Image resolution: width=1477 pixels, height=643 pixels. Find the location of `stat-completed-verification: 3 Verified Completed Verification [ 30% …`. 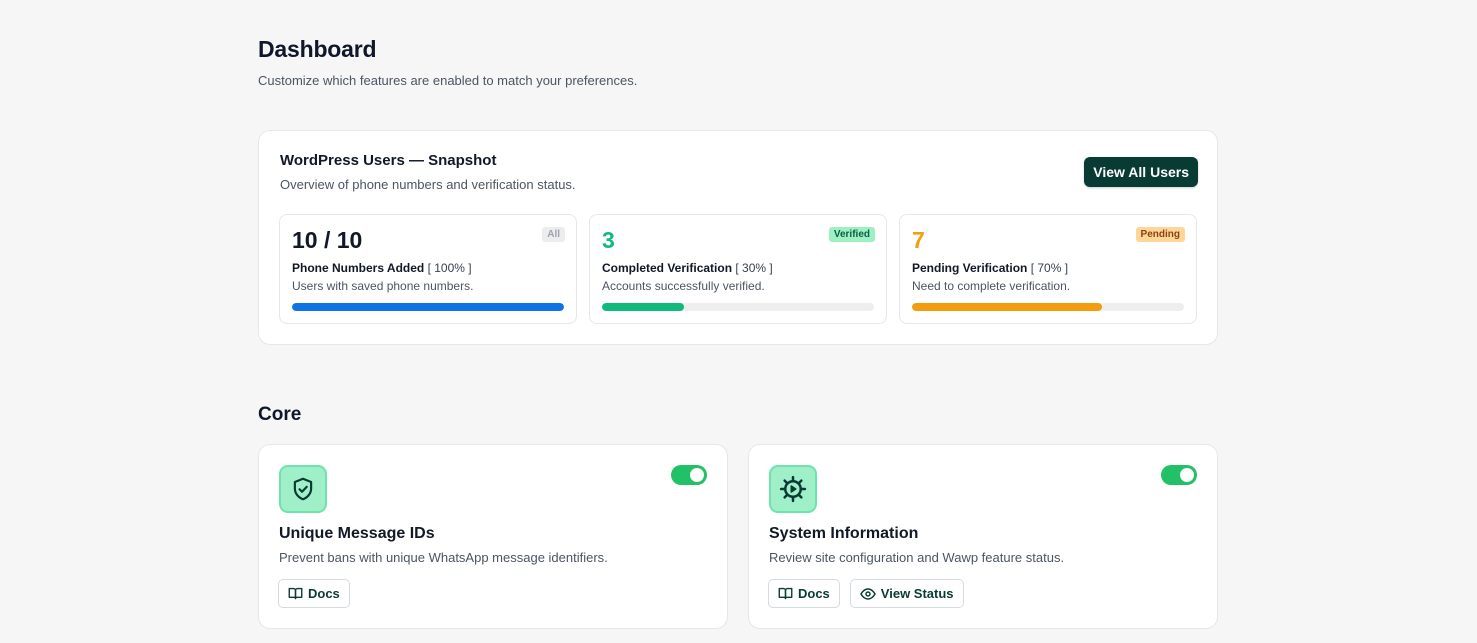

stat-completed-verification: 3 Verified Completed Verification [ 30% … is located at coordinates (738, 269).